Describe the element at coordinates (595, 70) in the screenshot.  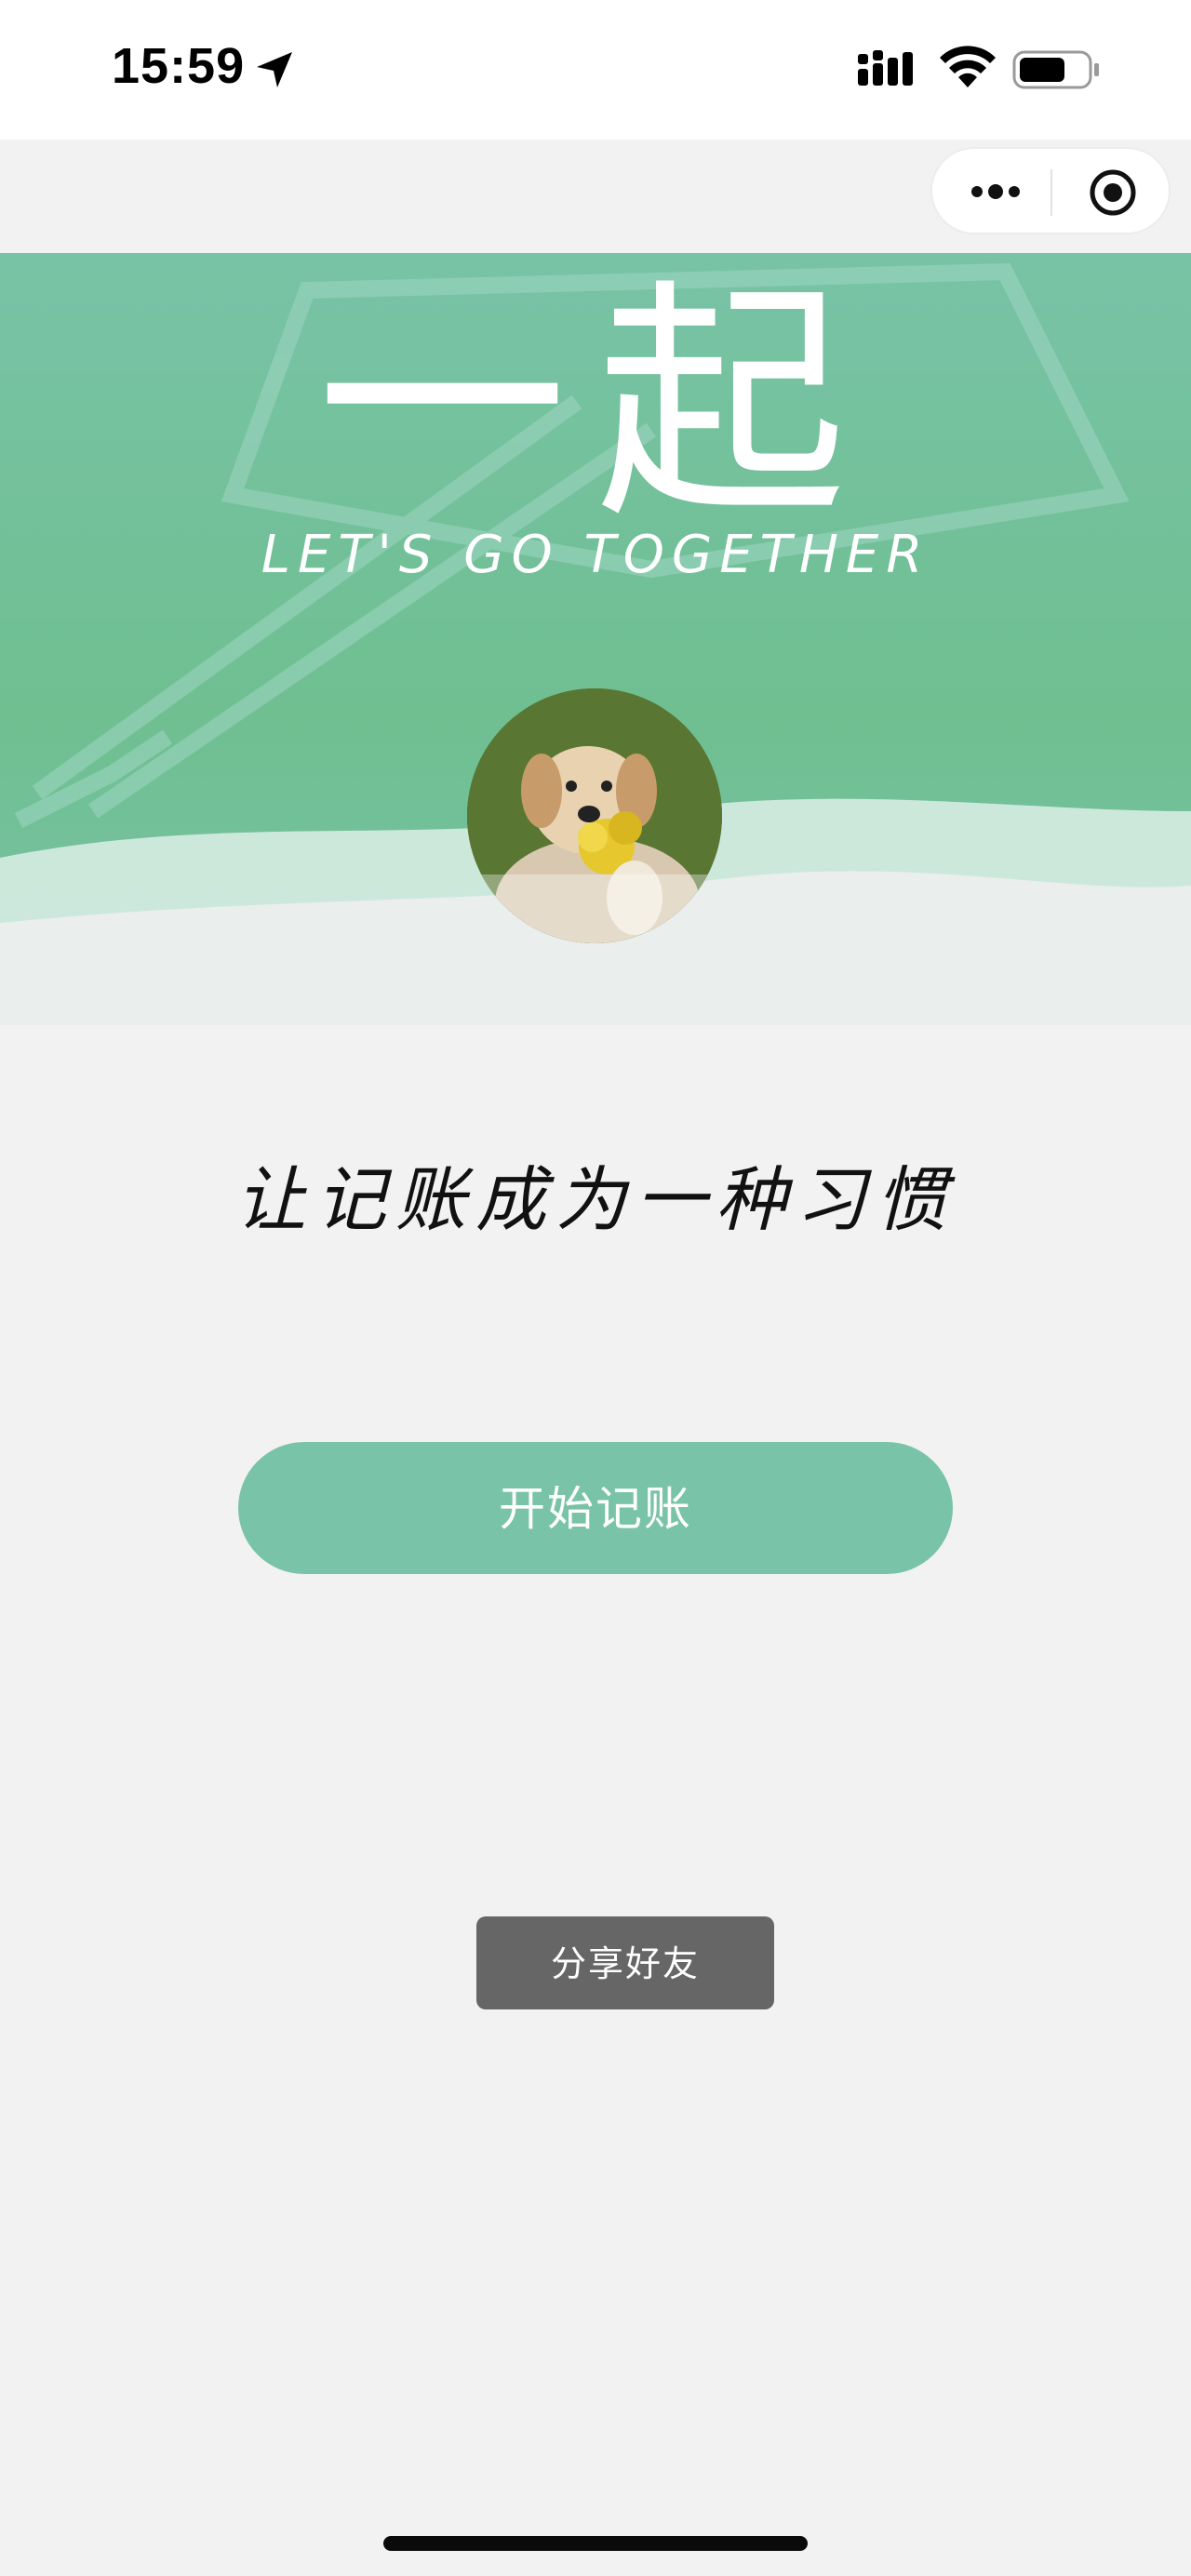
I see `status-bar: 15:59` at that location.